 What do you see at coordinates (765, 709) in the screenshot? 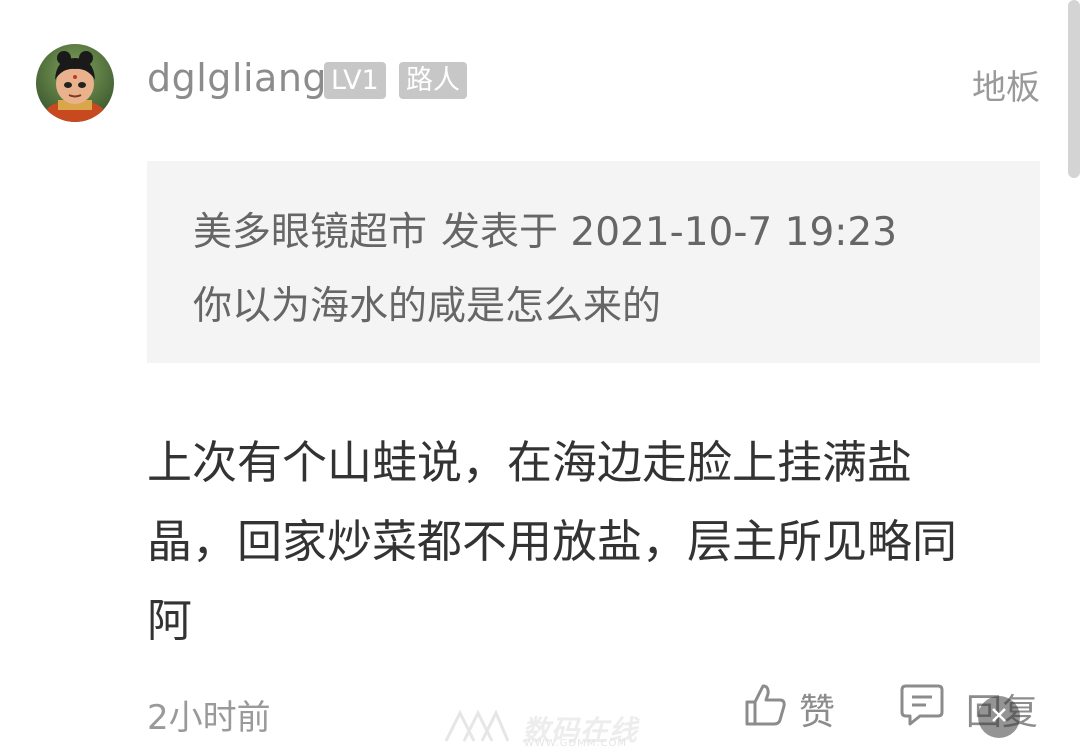
I see `thumbs-up-icon` at bounding box center [765, 709].